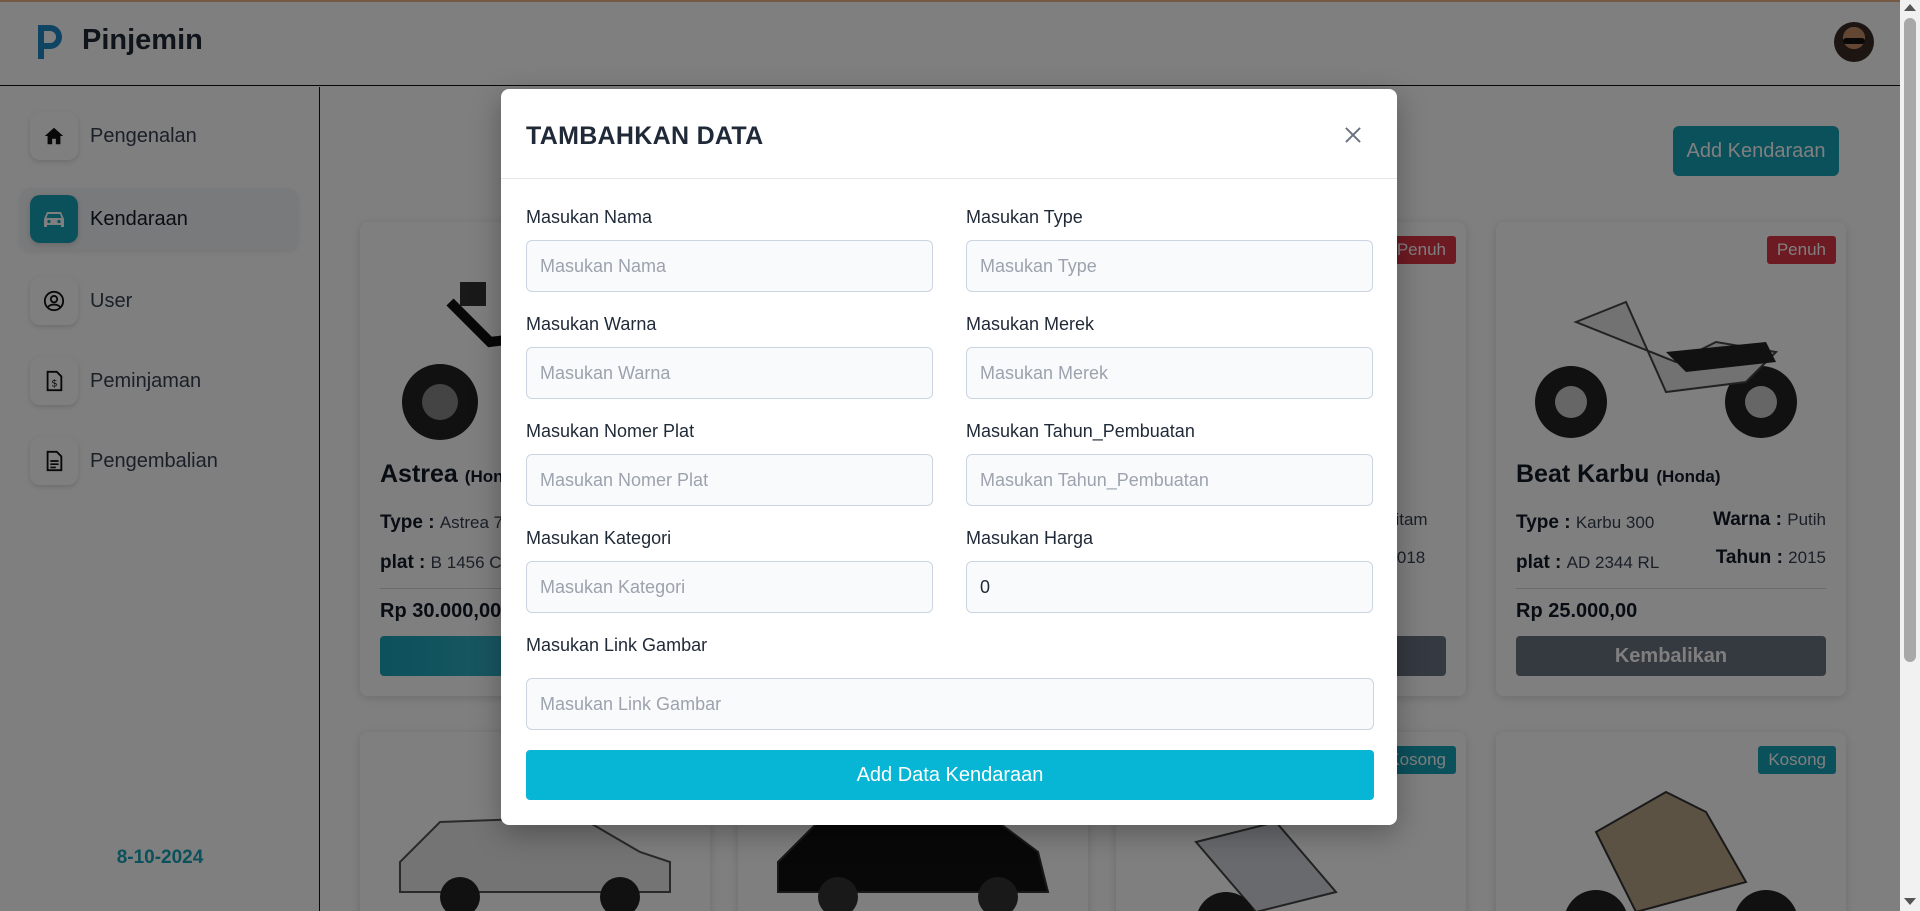 The width and height of the screenshot is (1920, 911). I want to click on modal-title: TAMBAHKAN DATA, so click(645, 136).